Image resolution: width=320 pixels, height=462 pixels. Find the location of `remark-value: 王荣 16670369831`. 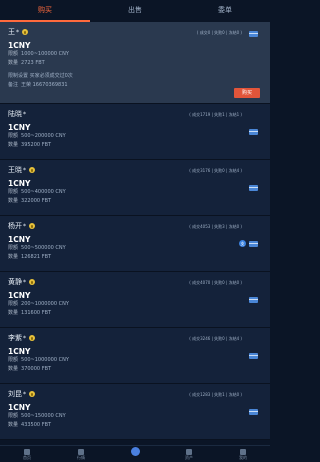

remark-value: 王荣 16670369831 is located at coordinates (44, 85).